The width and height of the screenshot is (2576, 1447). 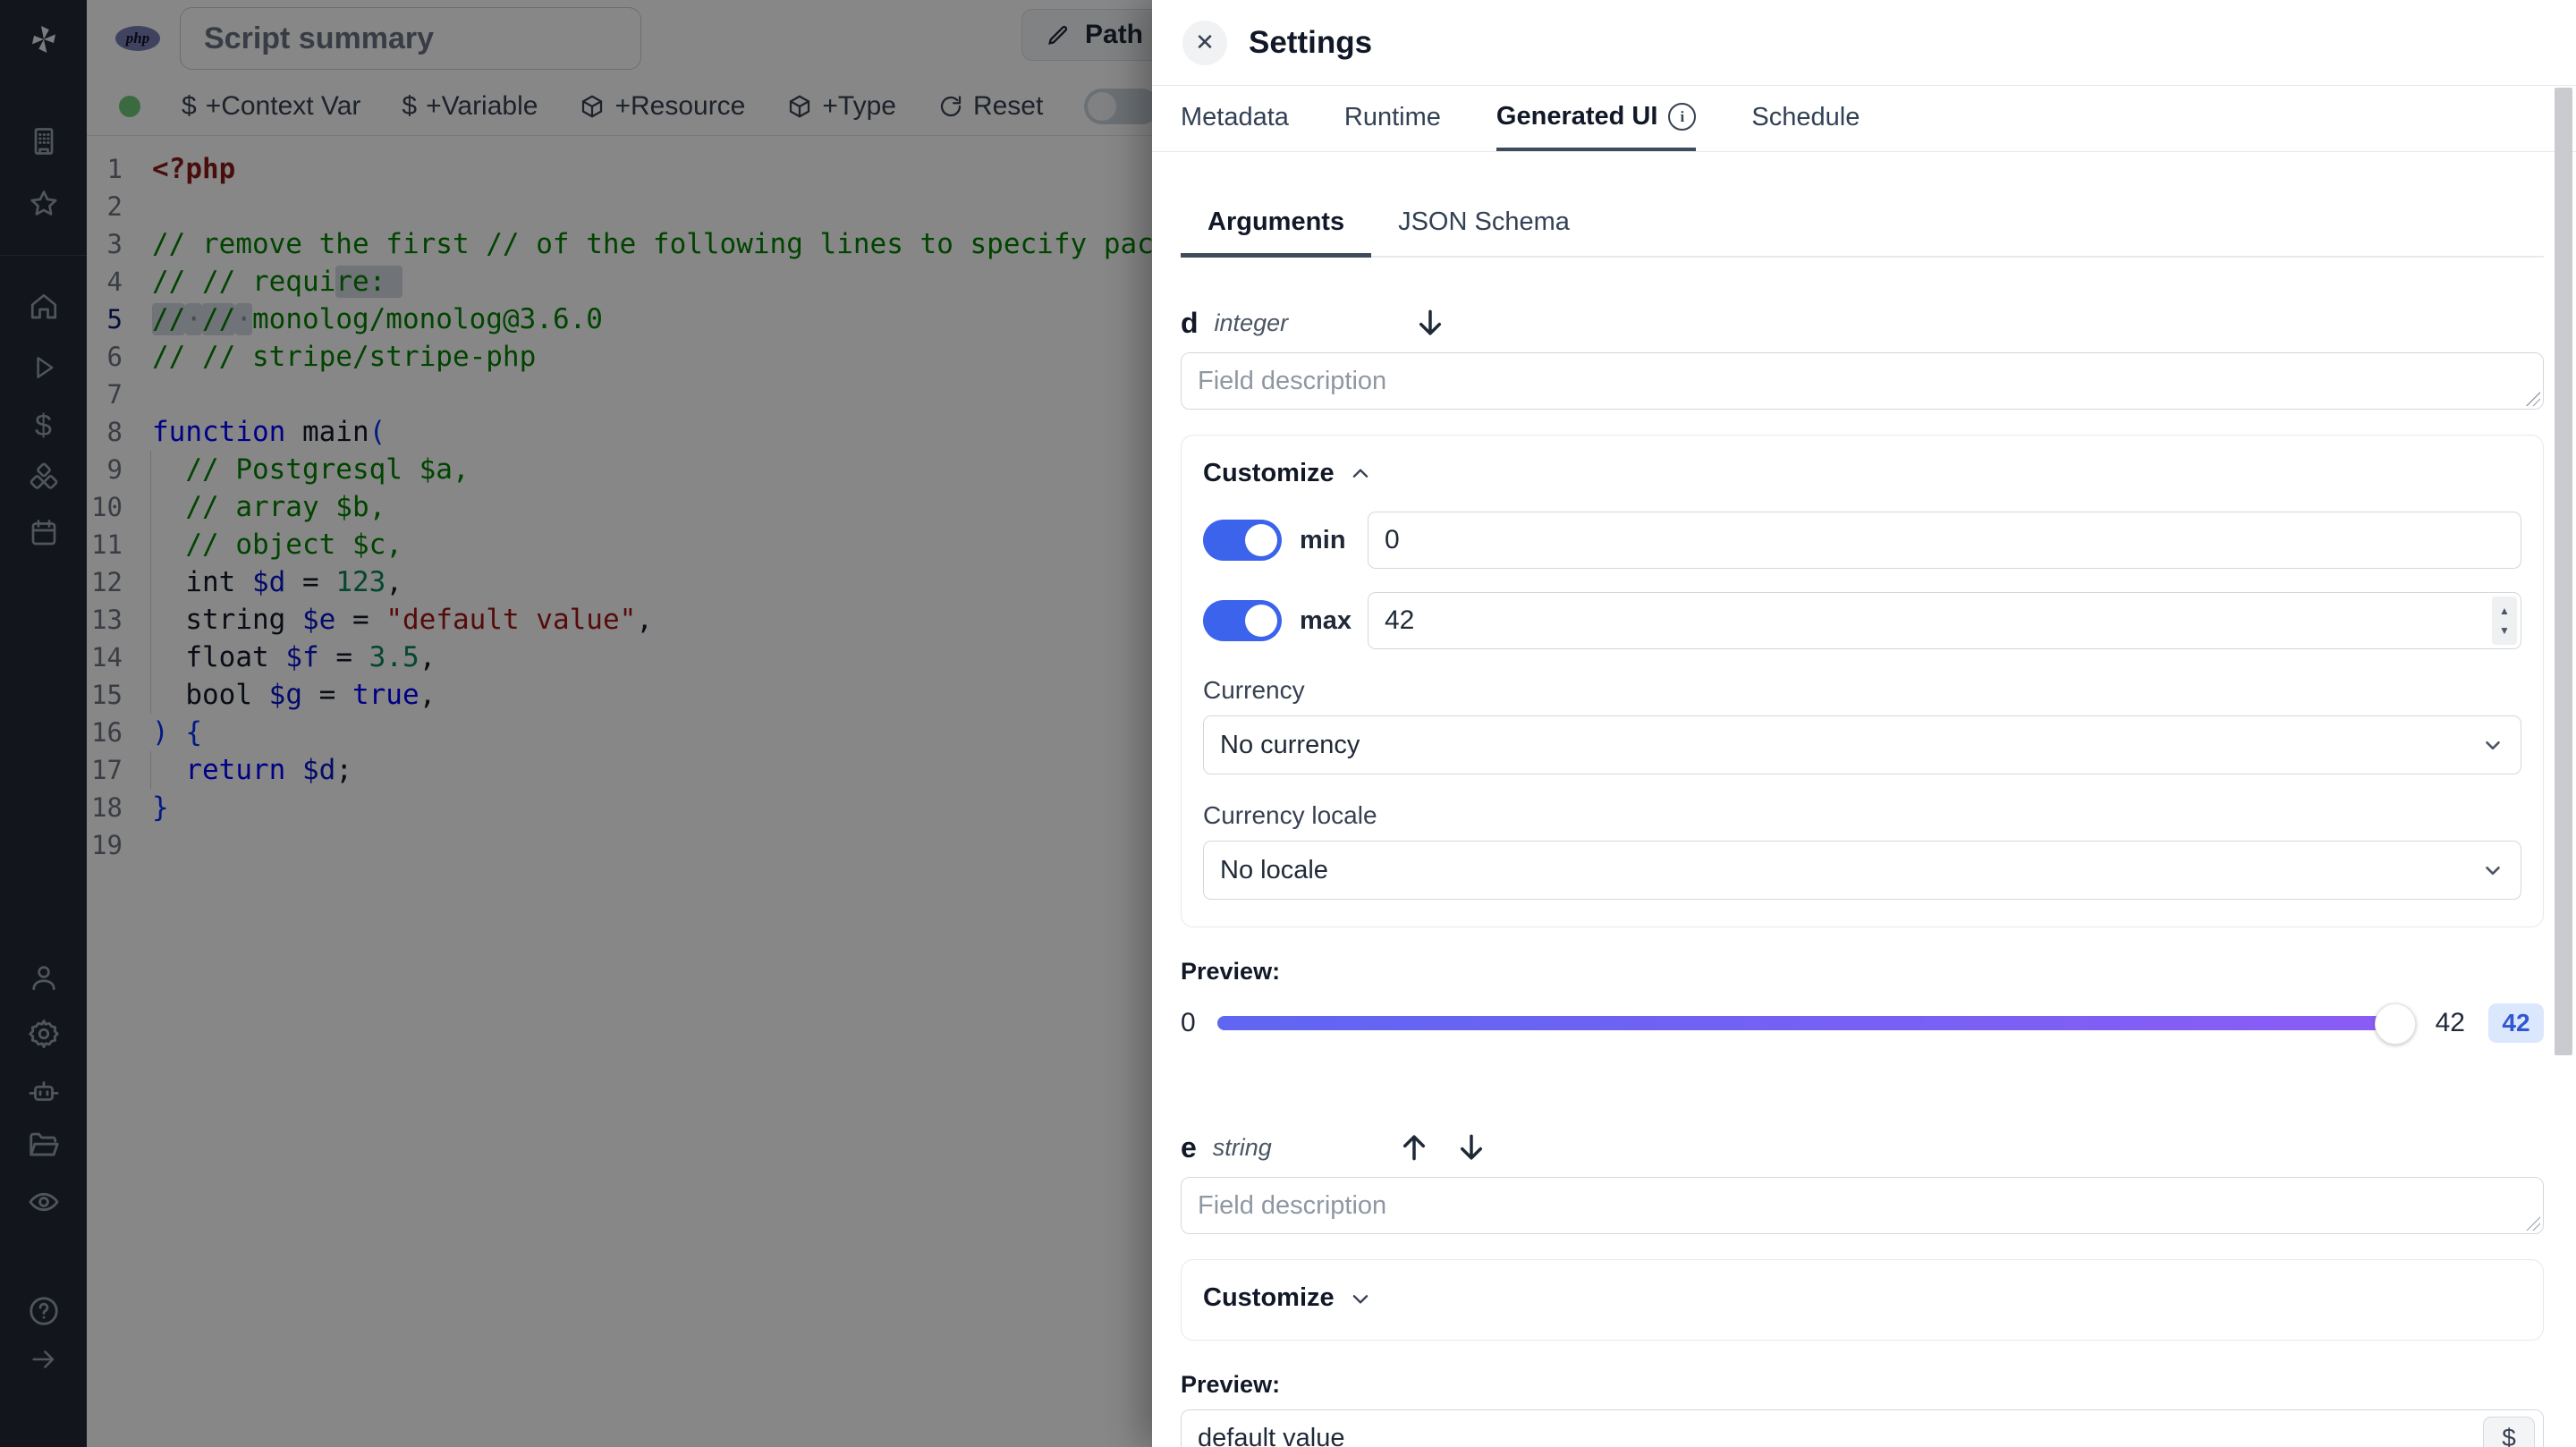 I want to click on slider-thumb, so click(x=2395, y=1024).